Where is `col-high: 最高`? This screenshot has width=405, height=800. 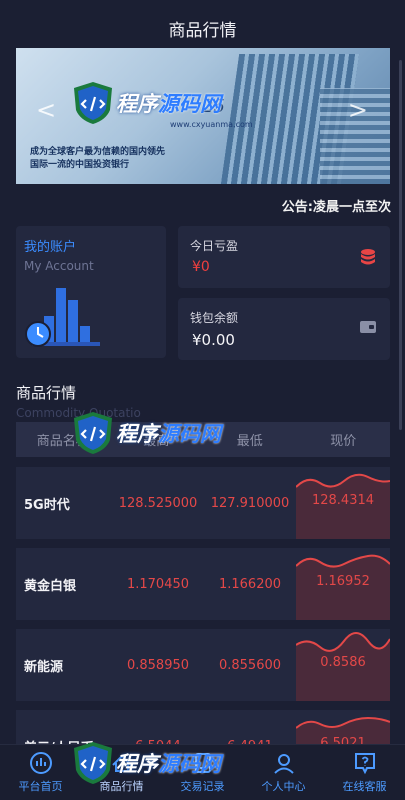 col-high: 最高 is located at coordinates (156, 441).